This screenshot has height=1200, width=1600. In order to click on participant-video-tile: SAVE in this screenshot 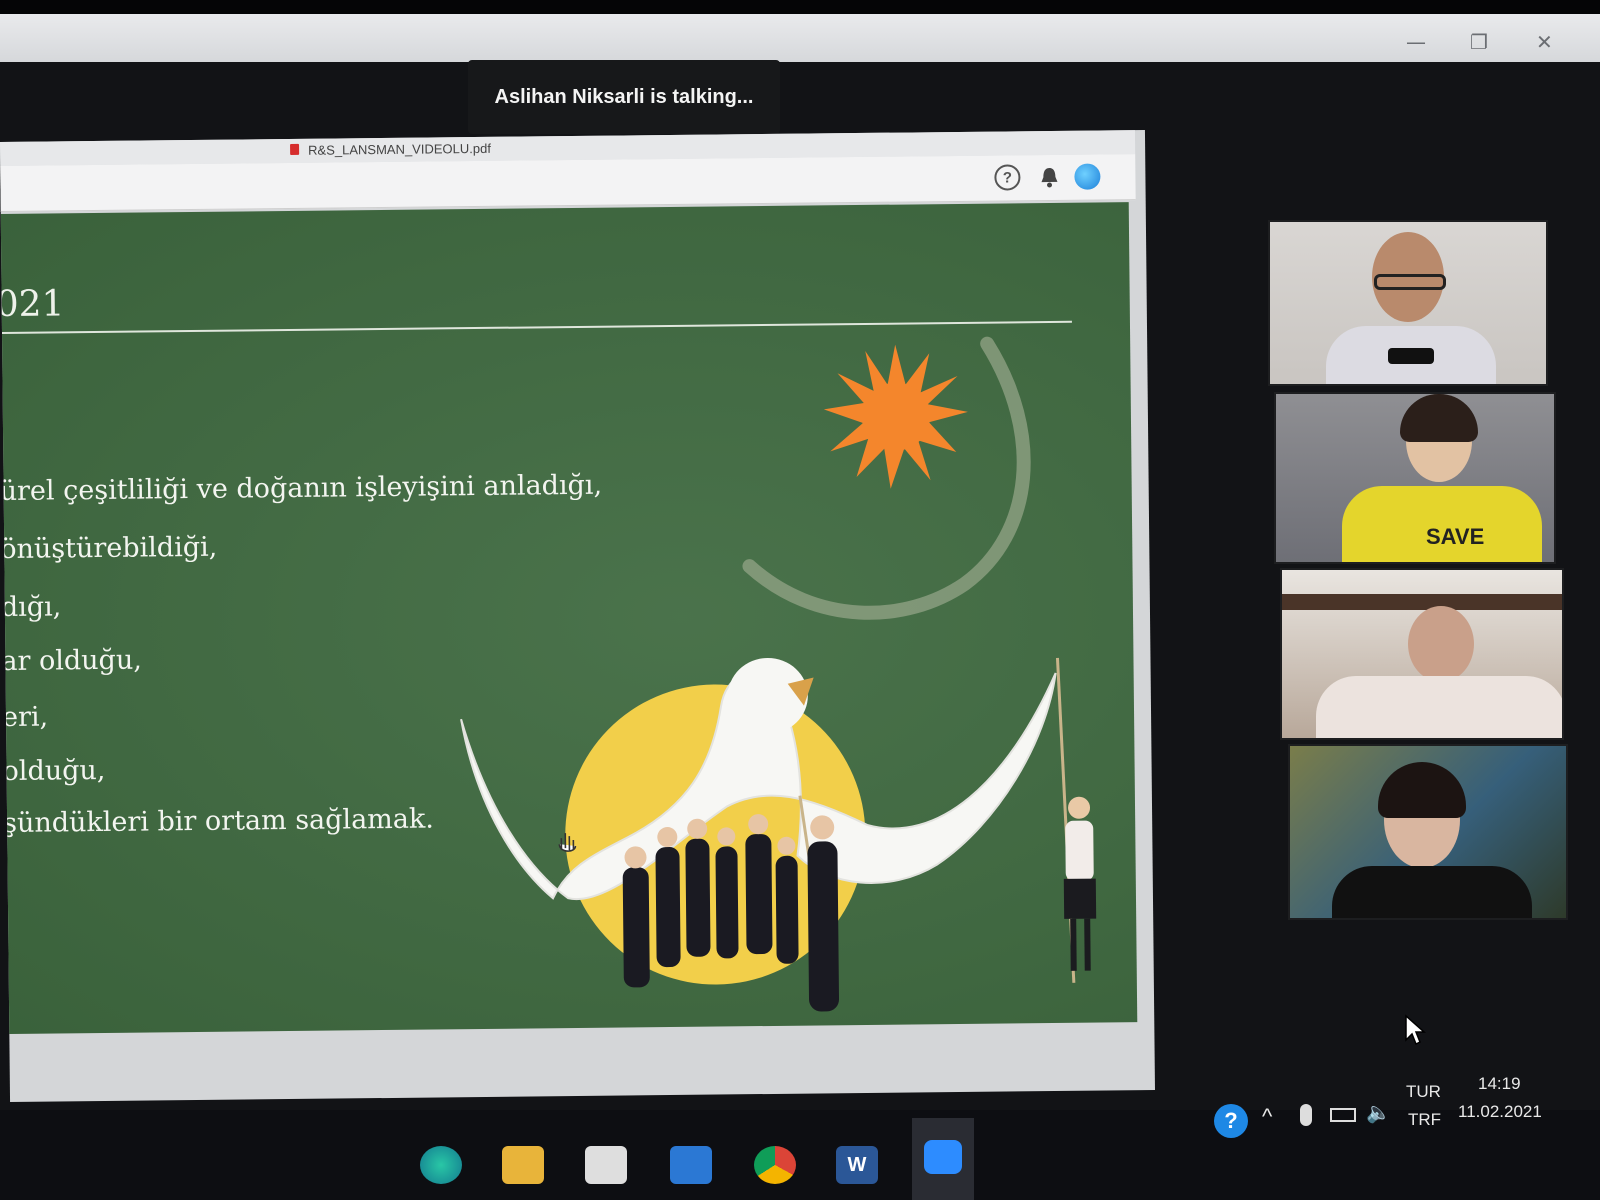, I will do `click(1415, 478)`.